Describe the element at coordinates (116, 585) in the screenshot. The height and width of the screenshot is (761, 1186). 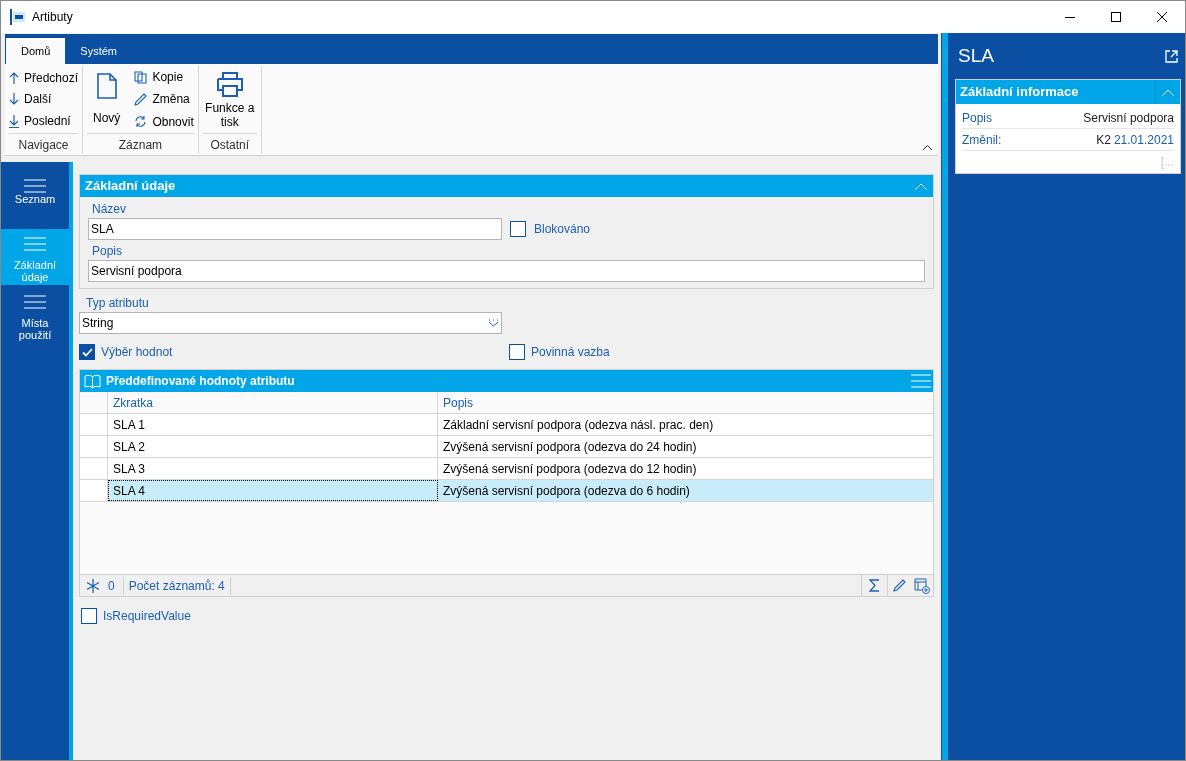
I see `footer-count: 0` at that location.